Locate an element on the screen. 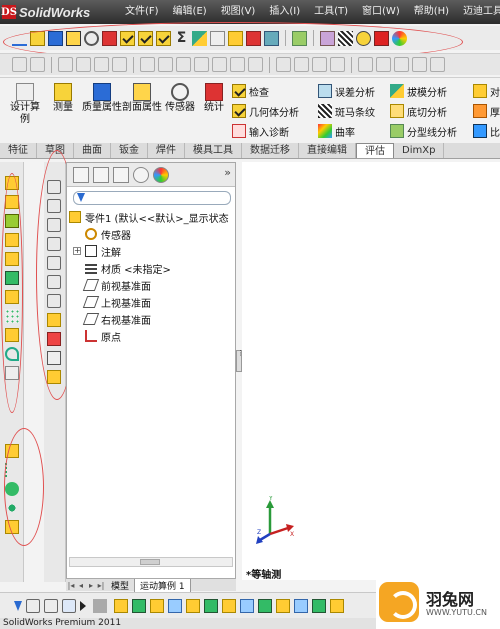 The height and width of the screenshot is (629, 500). instant3d-icon is located at coordinates (337, 64).